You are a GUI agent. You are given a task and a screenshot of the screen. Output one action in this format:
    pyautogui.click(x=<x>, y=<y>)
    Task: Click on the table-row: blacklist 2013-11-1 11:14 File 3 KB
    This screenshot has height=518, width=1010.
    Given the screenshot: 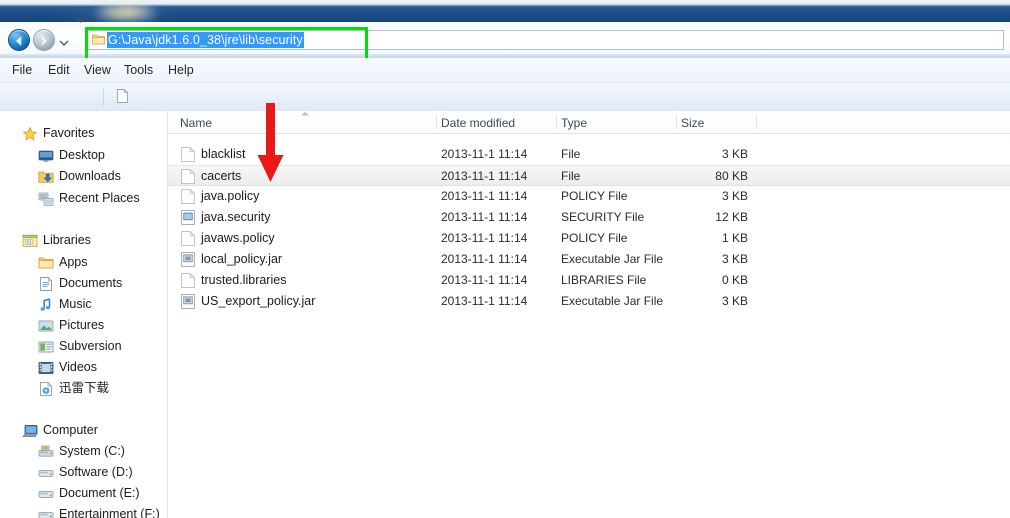 What is the action you would take?
    pyautogui.click(x=589, y=154)
    